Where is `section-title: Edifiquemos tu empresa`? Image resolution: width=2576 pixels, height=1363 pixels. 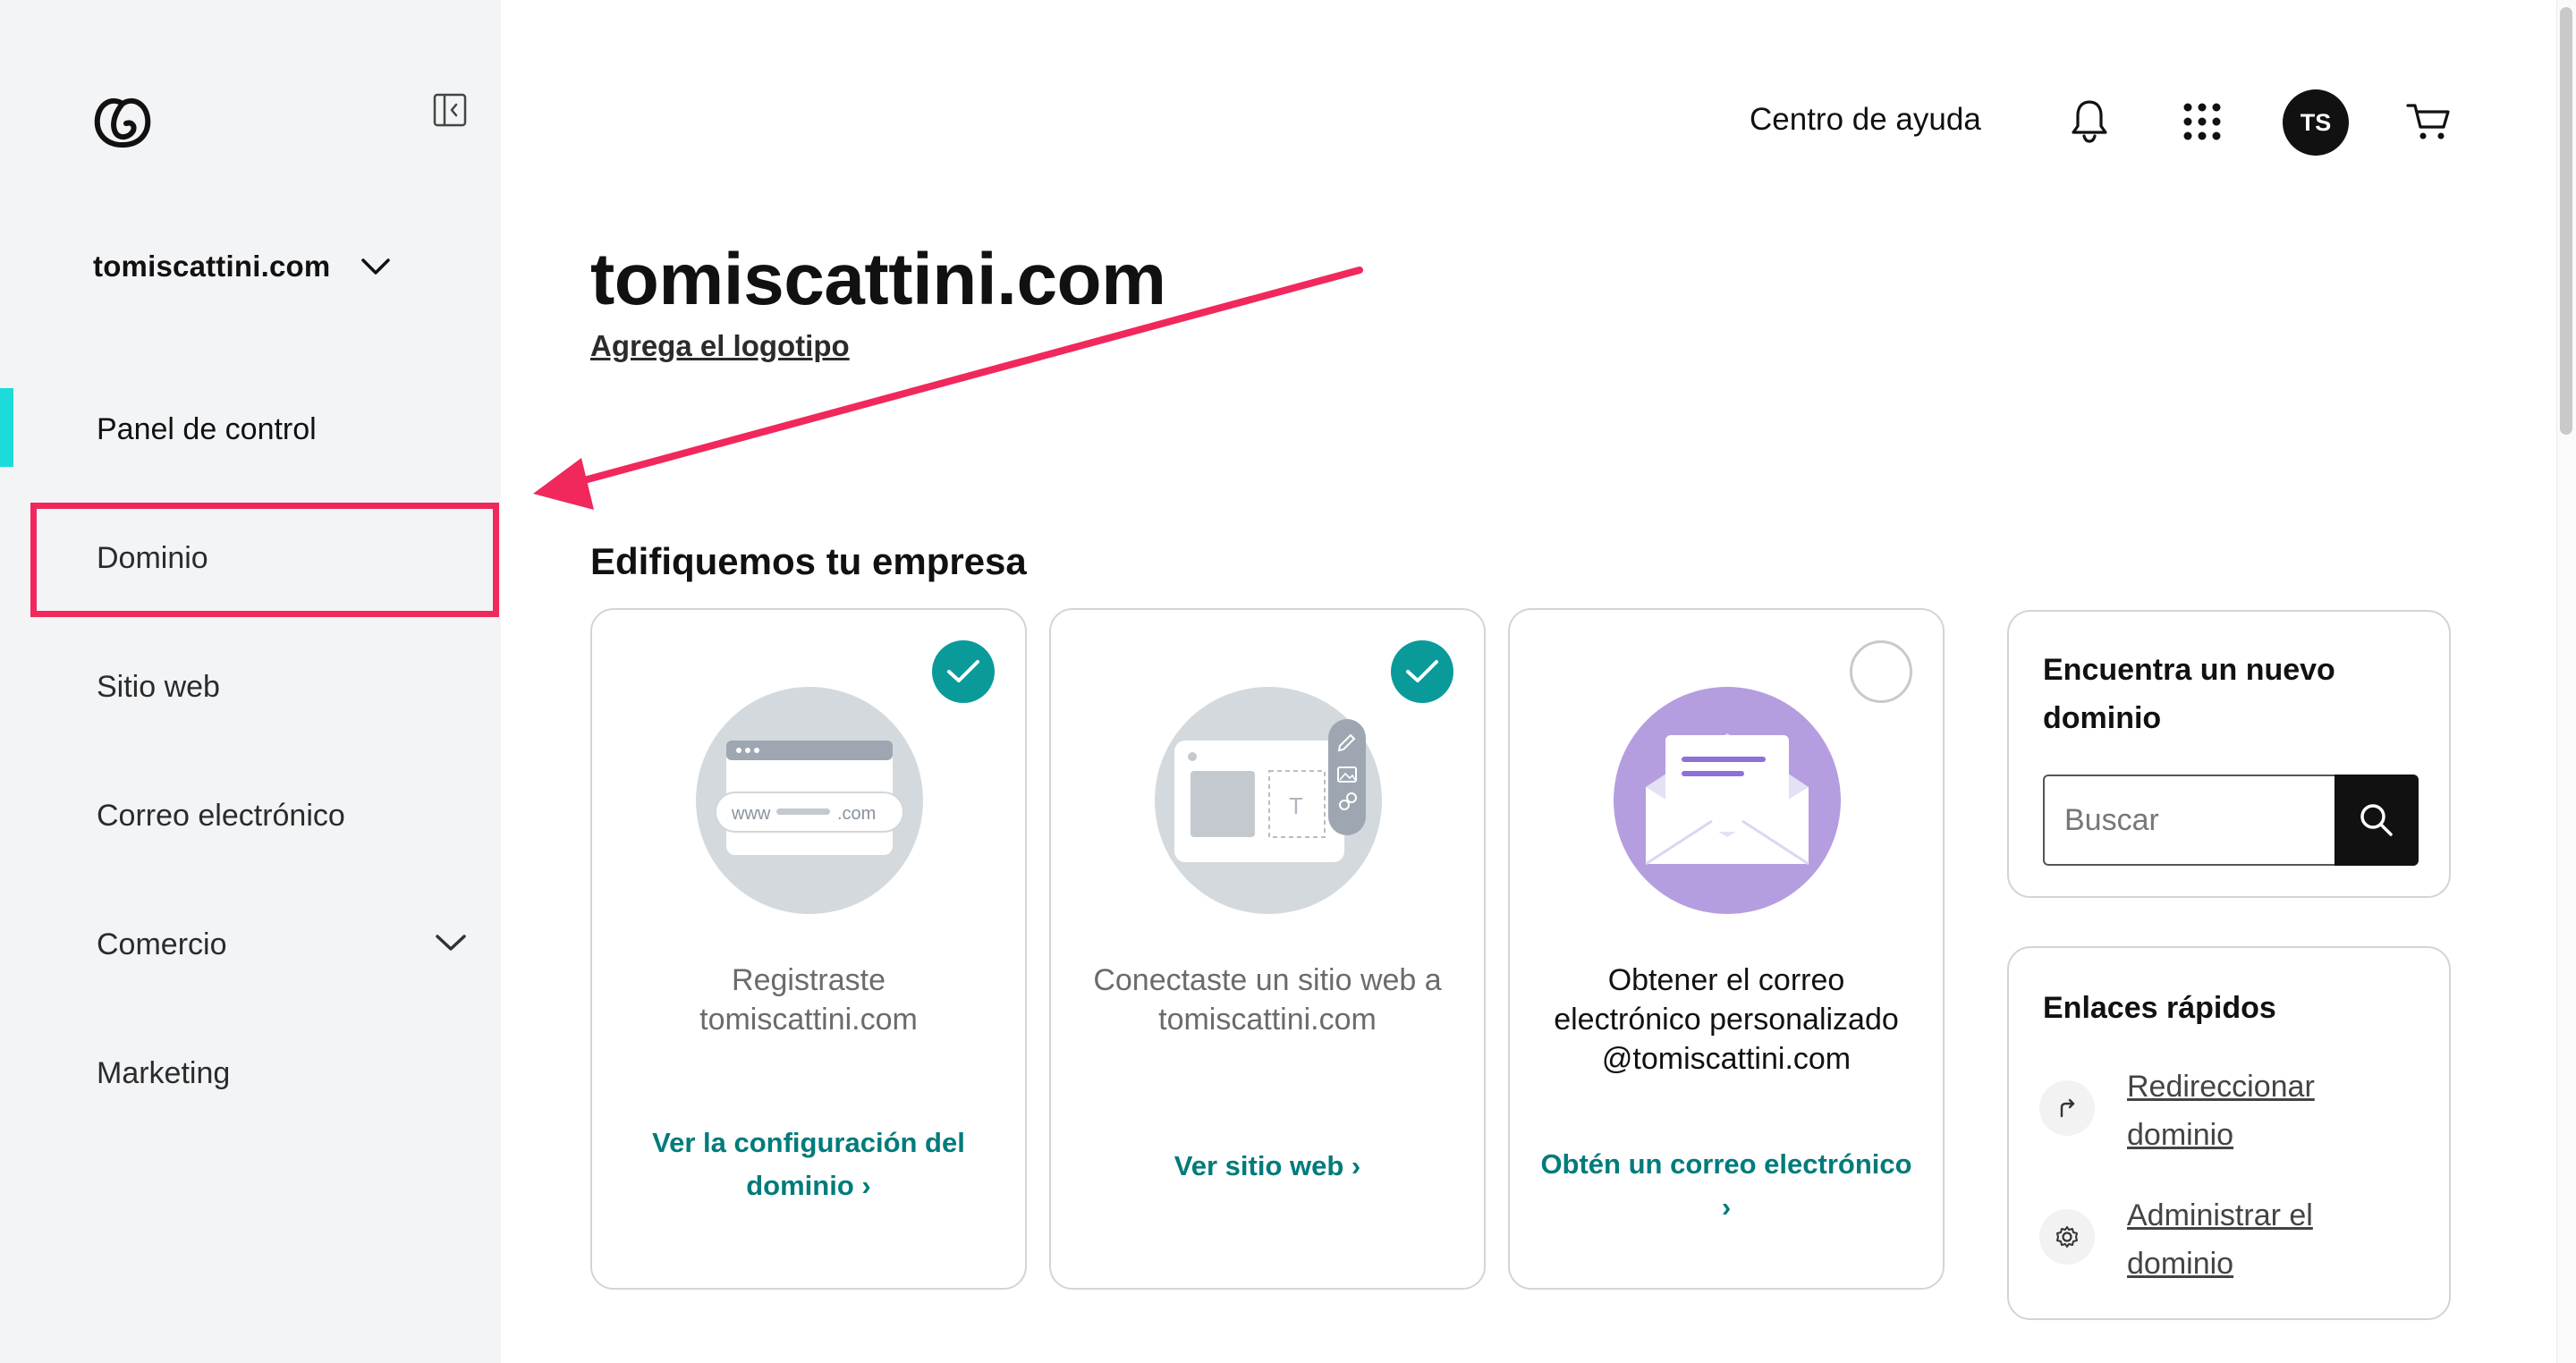 section-title: Edifiquemos tu empresa is located at coordinates (808, 561).